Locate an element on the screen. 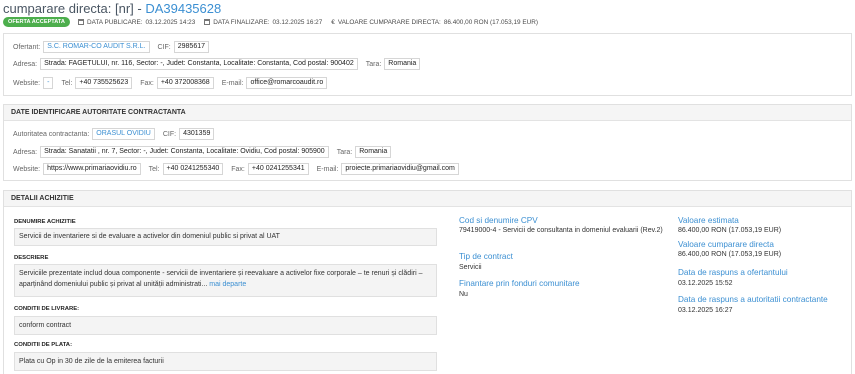 The image size is (855, 374). supplier-website: - is located at coordinates (48, 83).